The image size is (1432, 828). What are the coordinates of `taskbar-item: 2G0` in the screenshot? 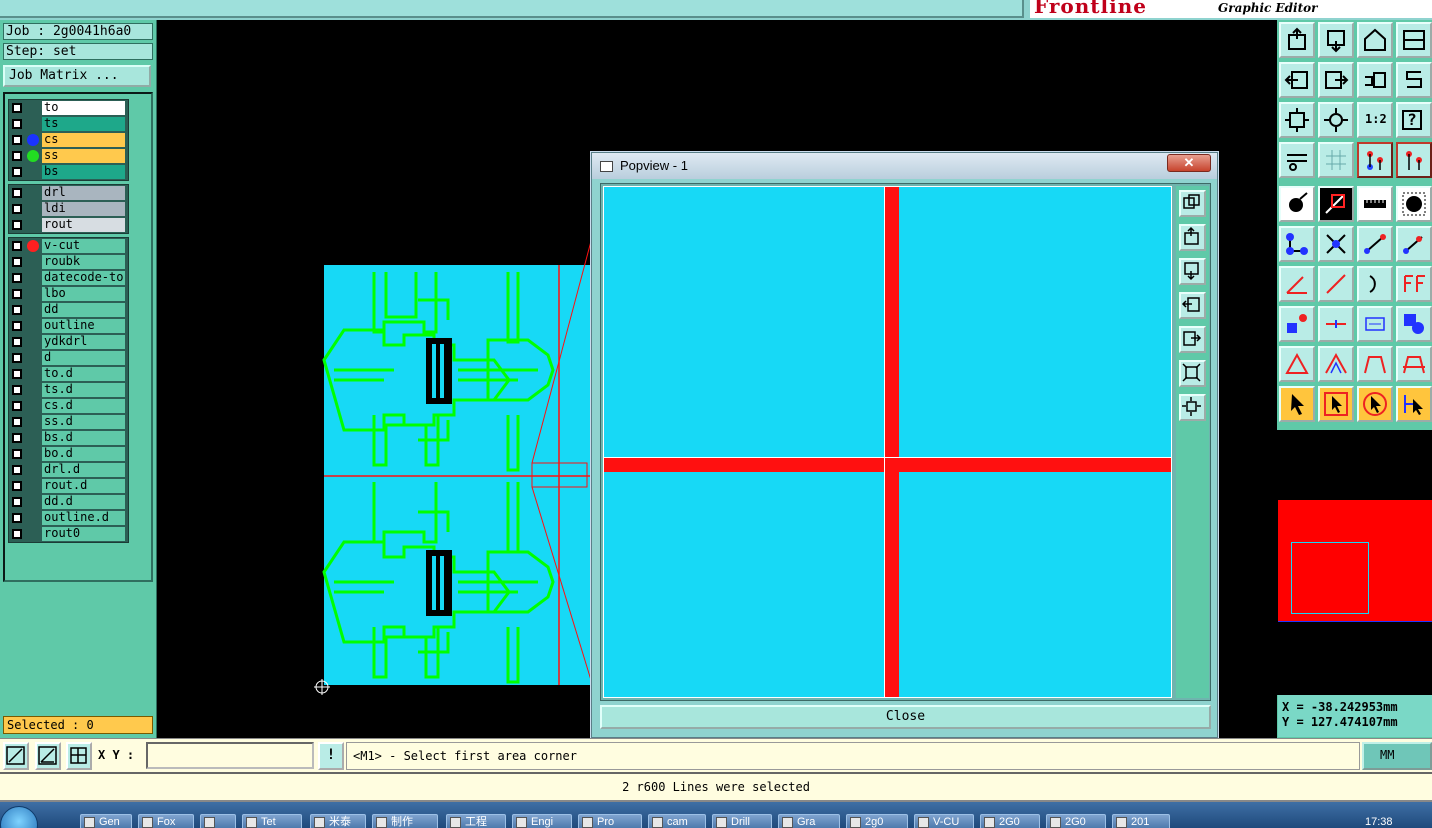 It's located at (1076, 821).